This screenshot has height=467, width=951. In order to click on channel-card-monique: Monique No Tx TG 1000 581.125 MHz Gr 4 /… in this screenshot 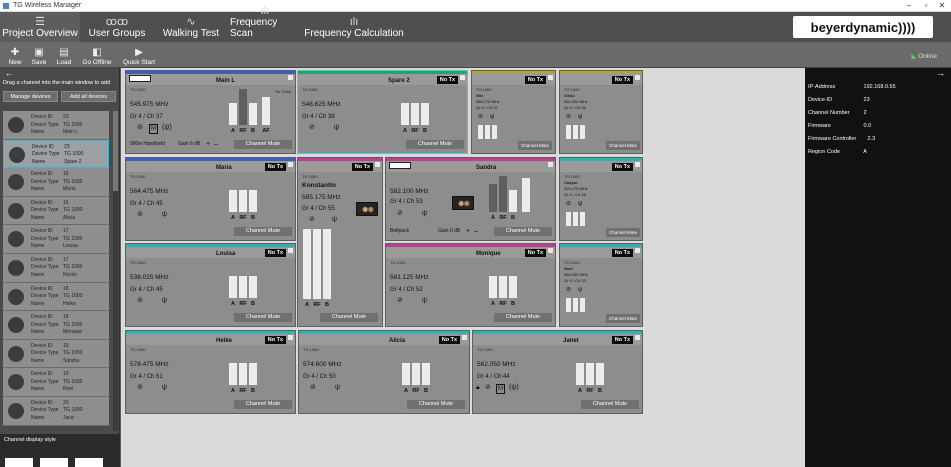, I will do `click(470, 285)`.